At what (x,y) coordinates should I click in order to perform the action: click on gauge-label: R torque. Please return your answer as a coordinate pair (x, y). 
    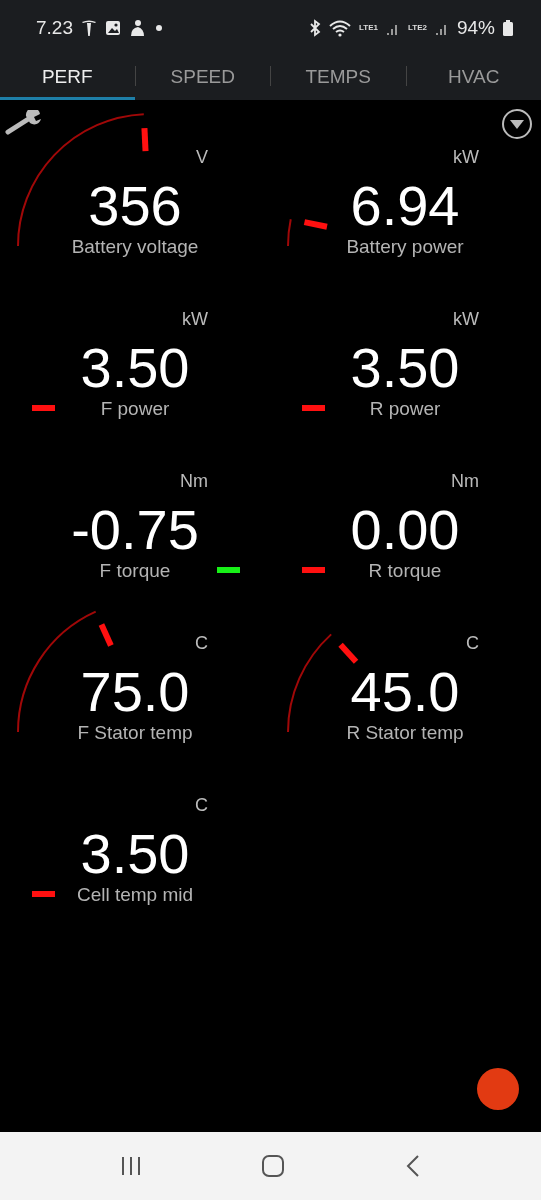
    Looking at the image, I should click on (405, 571).